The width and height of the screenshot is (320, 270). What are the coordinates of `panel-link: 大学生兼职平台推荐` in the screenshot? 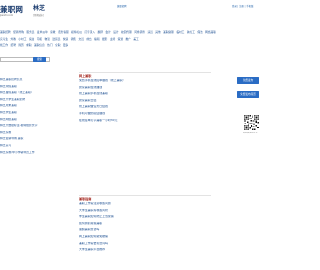 It's located at (145, 251).